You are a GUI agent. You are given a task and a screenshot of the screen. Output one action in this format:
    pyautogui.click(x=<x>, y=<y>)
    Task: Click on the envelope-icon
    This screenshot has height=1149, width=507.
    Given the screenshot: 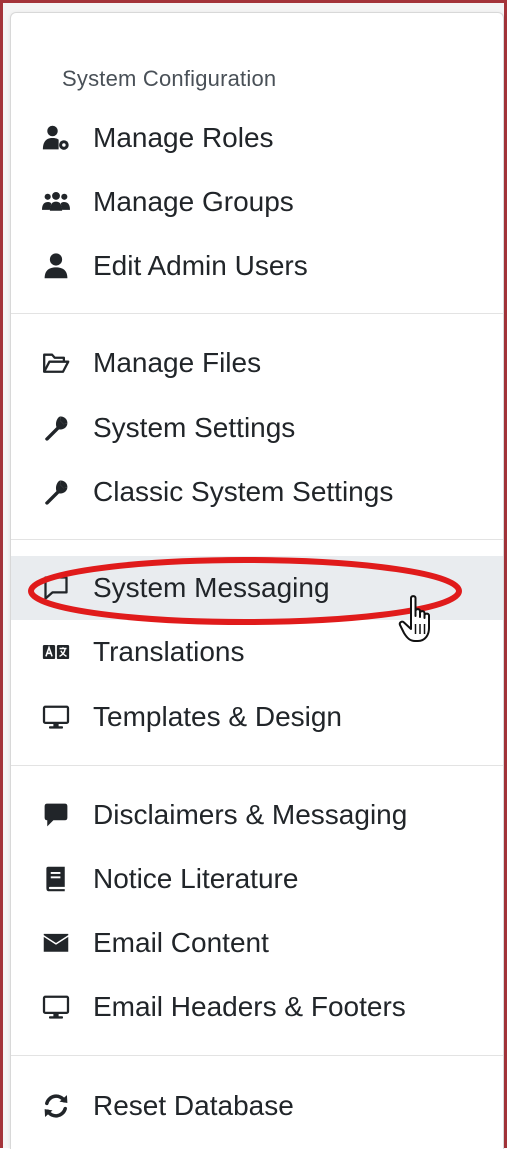 What is the action you would take?
    pyautogui.click(x=56, y=943)
    